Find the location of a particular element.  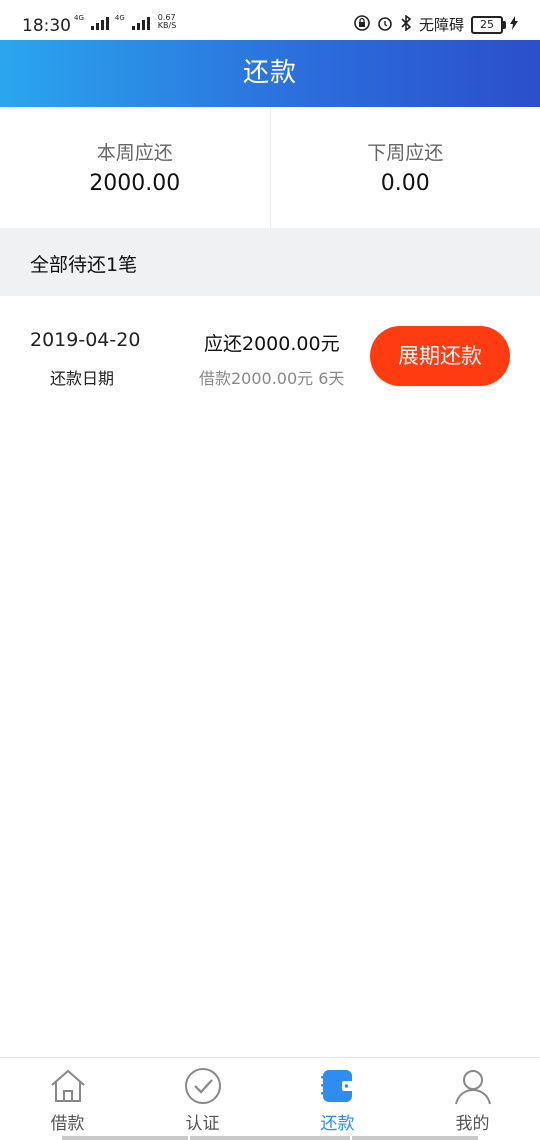

pending-count: 全部待还1笔 is located at coordinates (84, 265).